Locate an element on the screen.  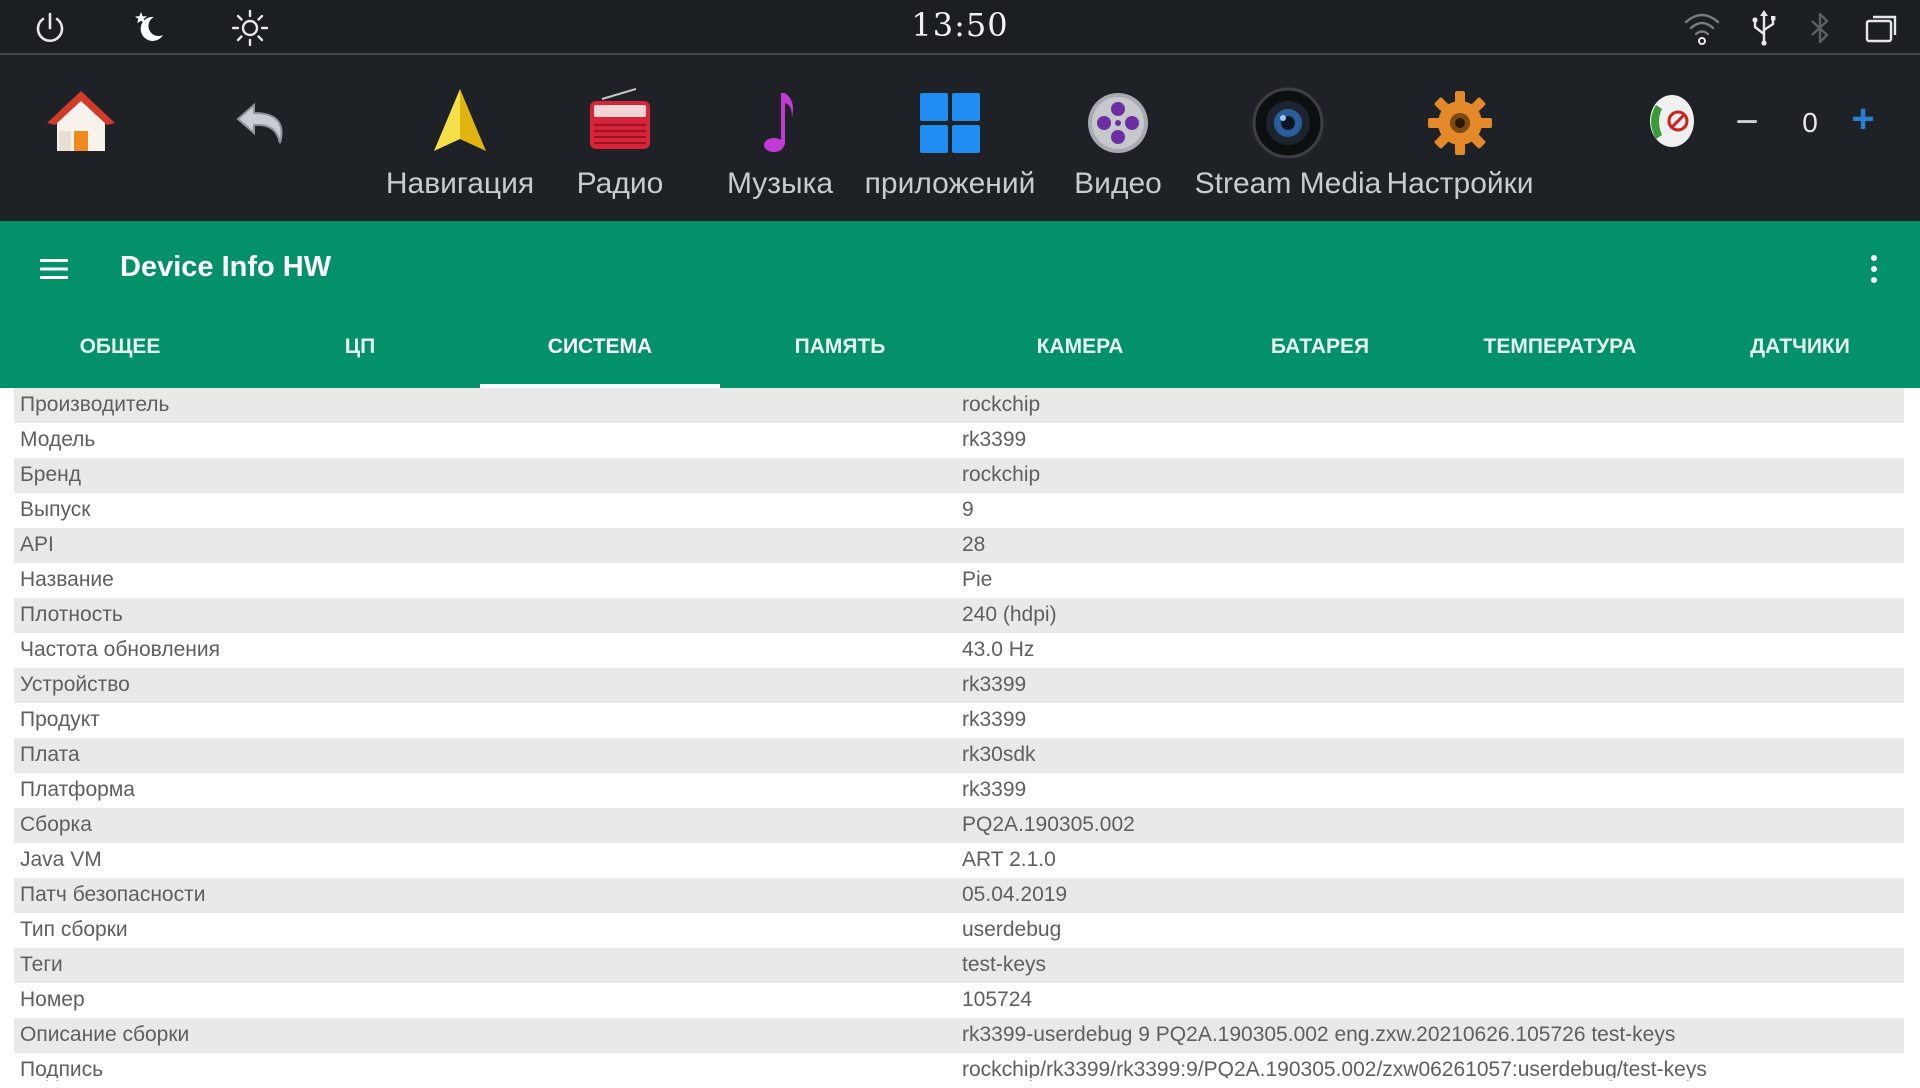
launcher-home is located at coordinates (81, 138).